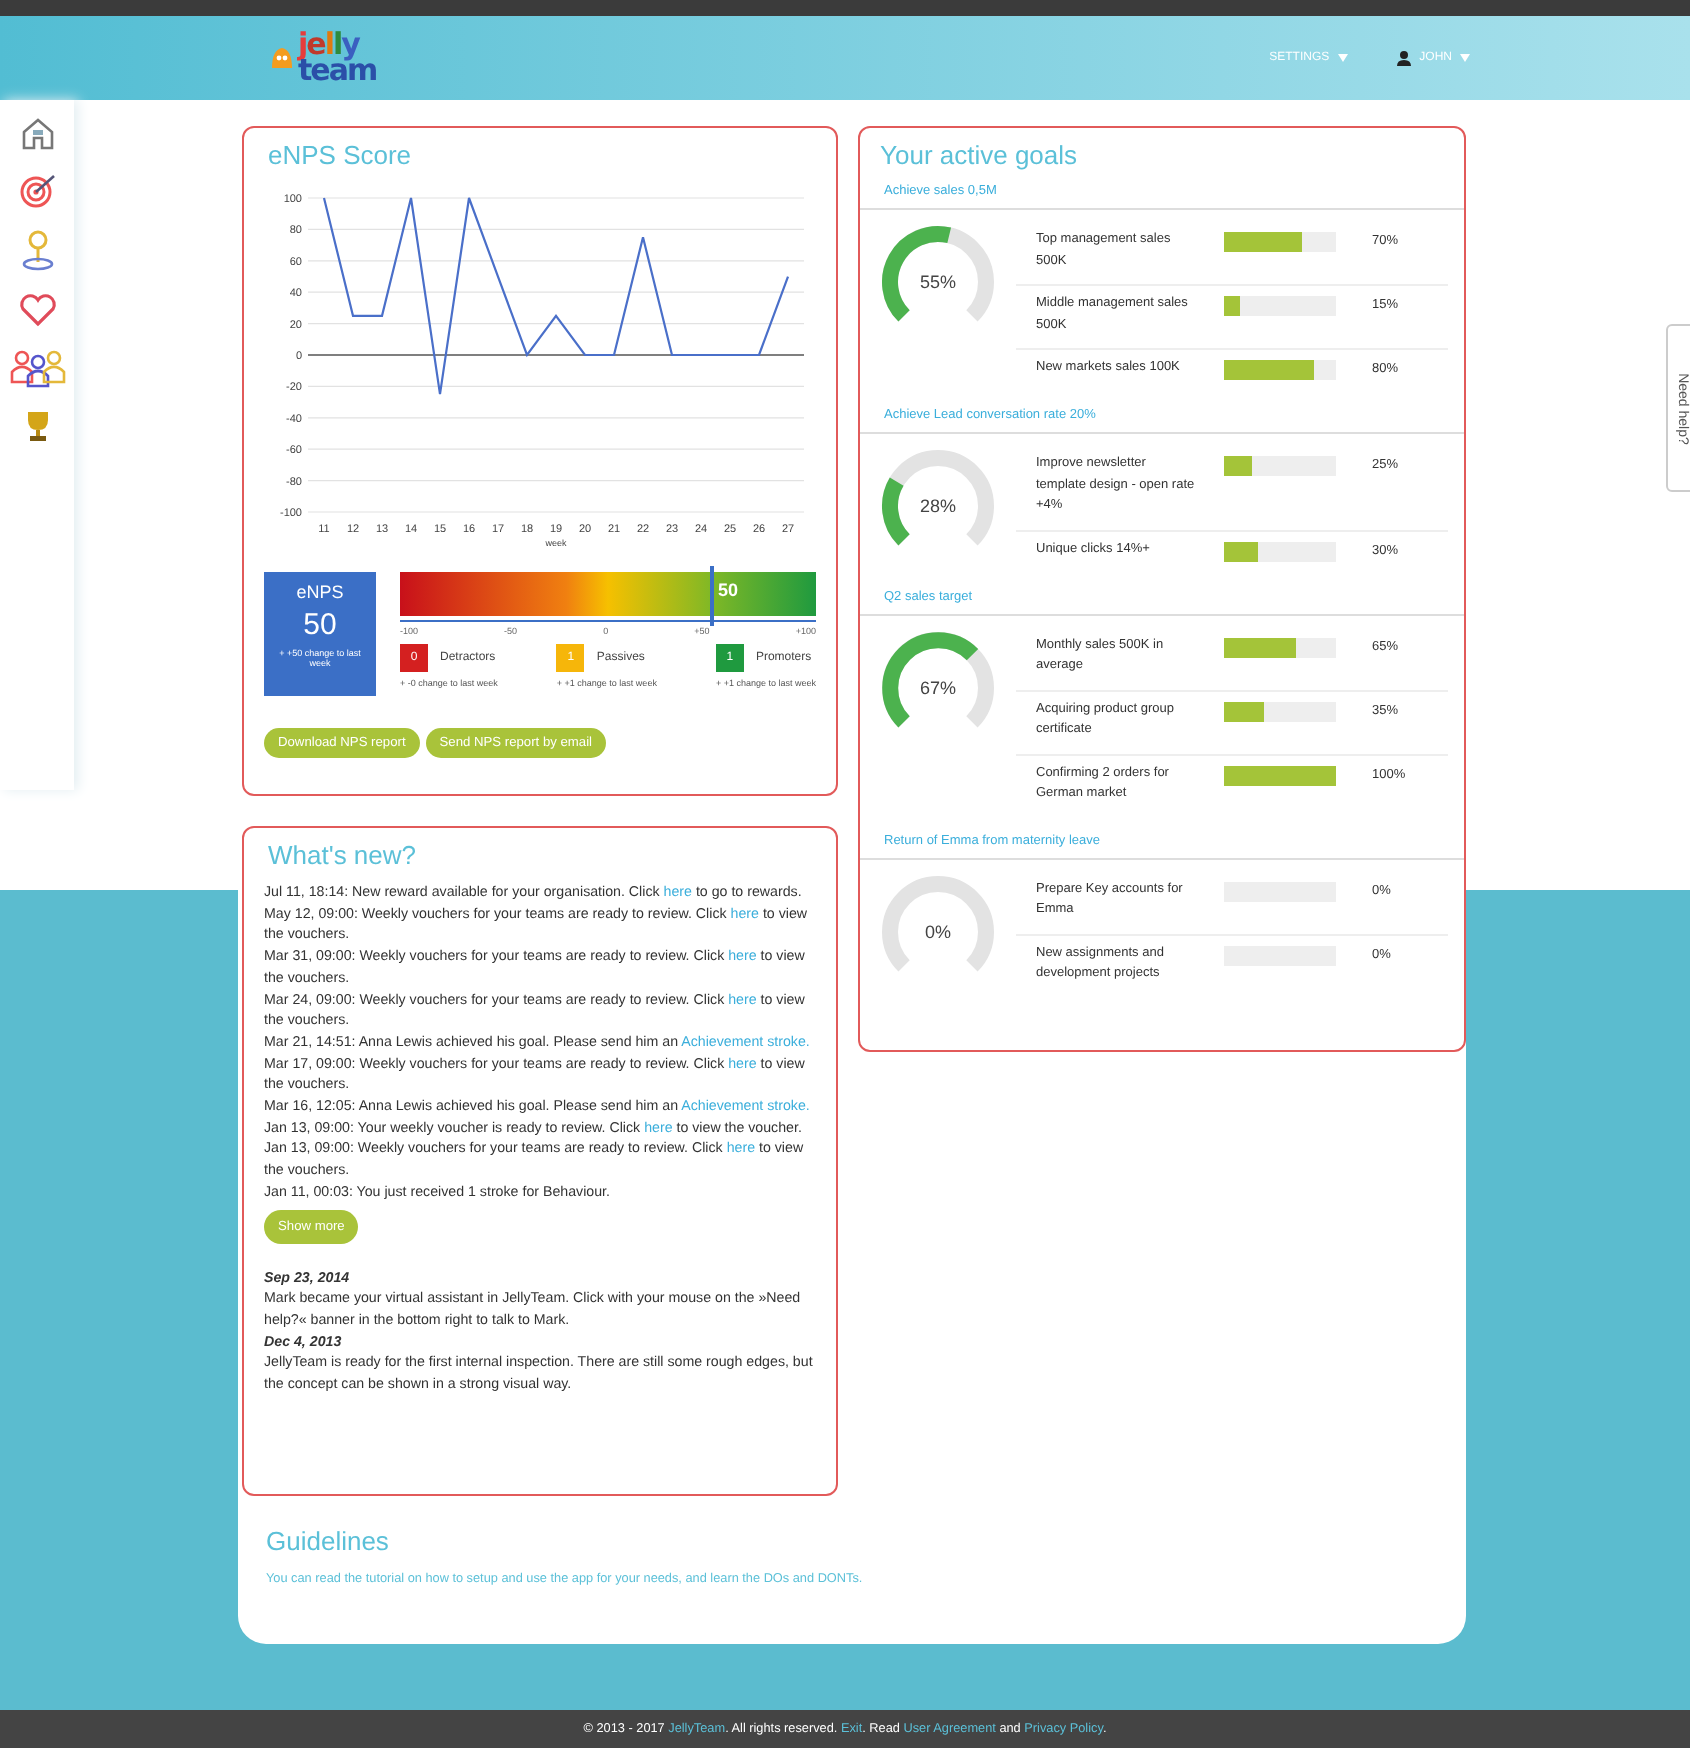  I want to click on gauge-reading: 50, so click(728, 590).